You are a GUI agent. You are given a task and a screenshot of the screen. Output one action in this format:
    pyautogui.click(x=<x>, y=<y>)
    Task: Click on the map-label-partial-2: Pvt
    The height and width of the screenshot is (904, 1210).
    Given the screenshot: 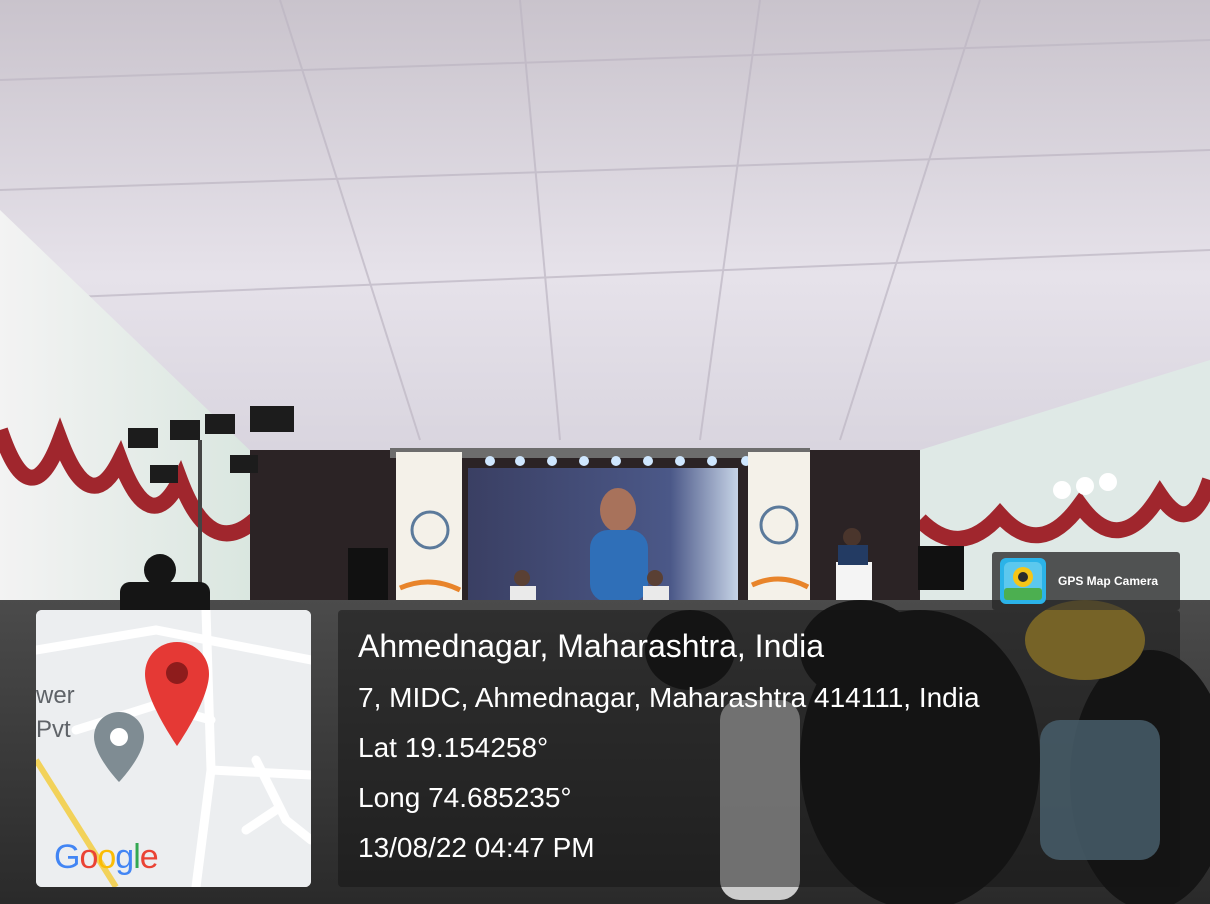 What is the action you would take?
    pyautogui.click(x=53, y=729)
    